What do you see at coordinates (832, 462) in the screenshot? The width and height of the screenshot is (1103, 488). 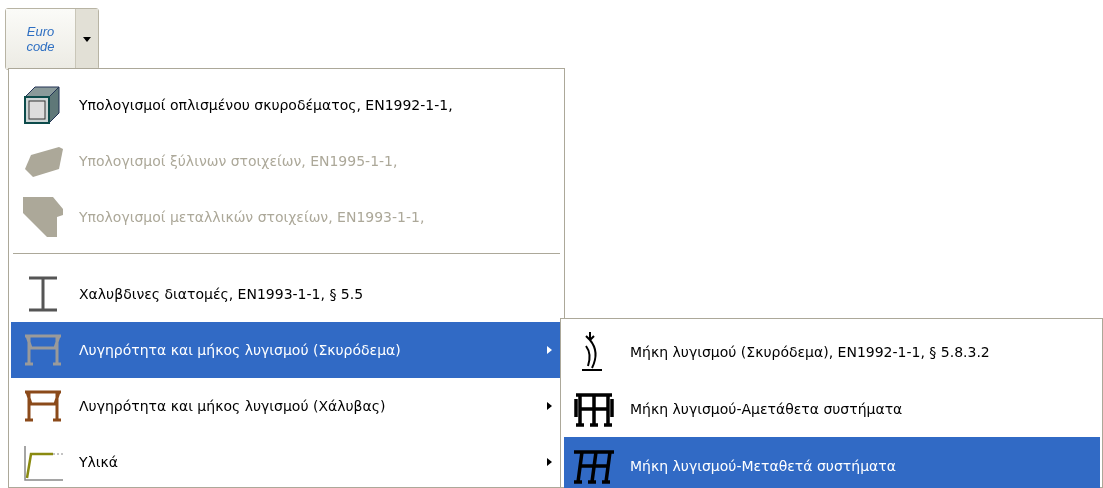 I see `menu-item: Μήκη λυγισμού-Μεταθετά συστήματα` at bounding box center [832, 462].